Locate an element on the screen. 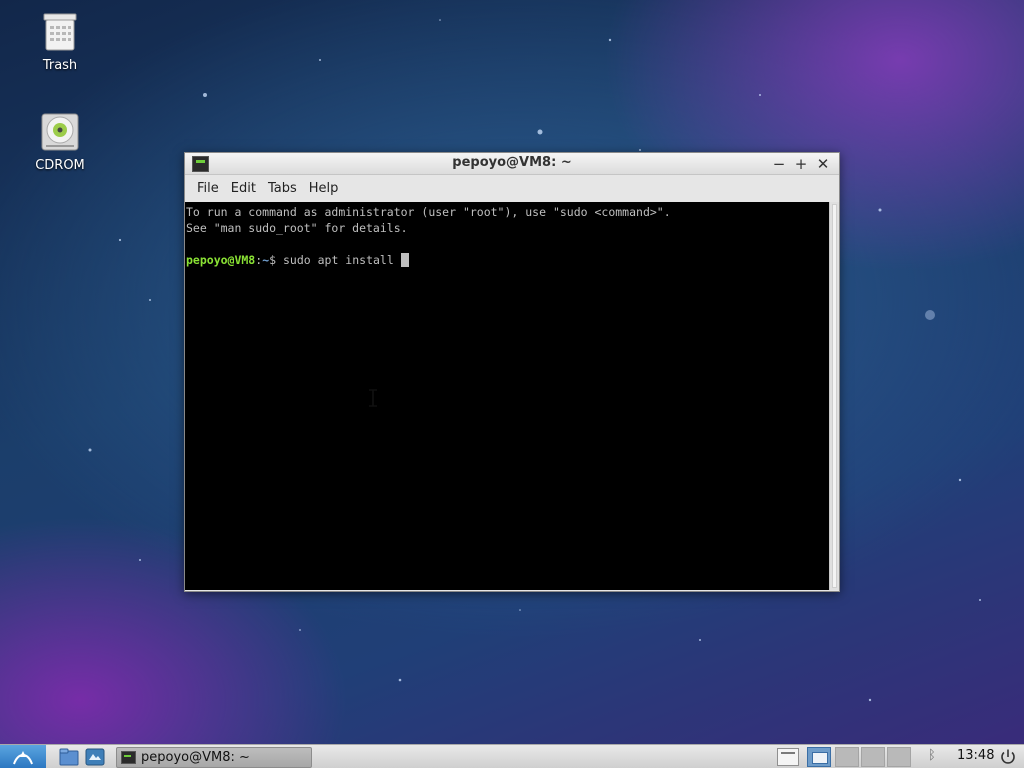  trash-icon is located at coordinates (60, 32).